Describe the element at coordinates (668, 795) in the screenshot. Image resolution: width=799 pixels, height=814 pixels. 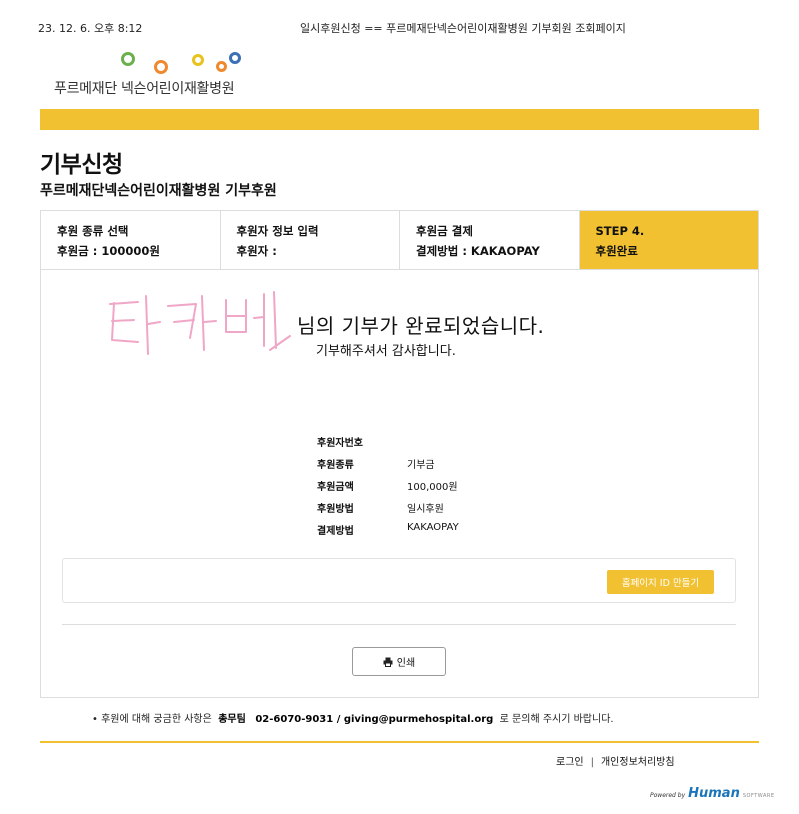
I see `powered-by-text: Powered by` at that location.